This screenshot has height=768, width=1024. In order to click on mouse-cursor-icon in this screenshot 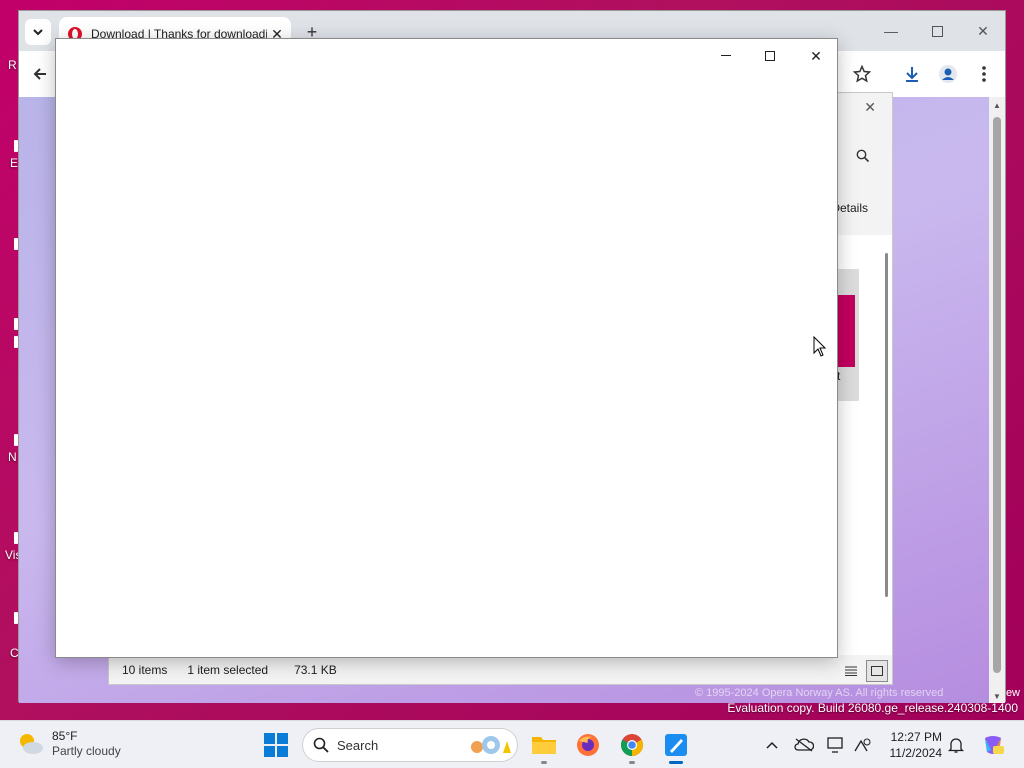, I will do `click(820, 346)`.